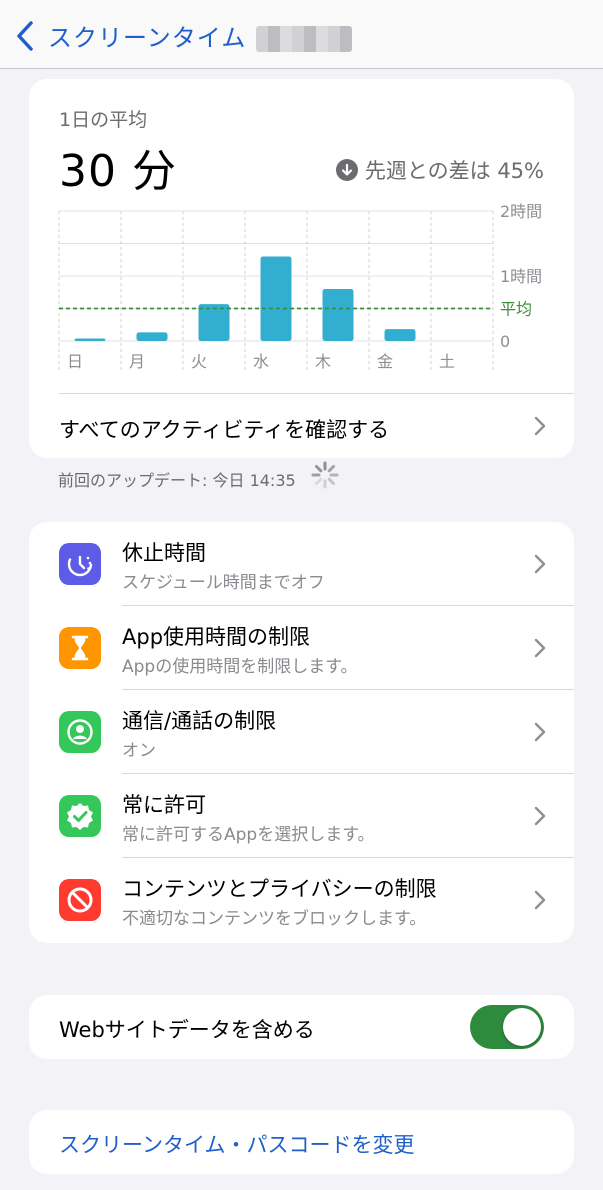  What do you see at coordinates (177, 480) in the screenshot?
I see `last-update-text: 前回のアップデート: 今日 14:35` at bounding box center [177, 480].